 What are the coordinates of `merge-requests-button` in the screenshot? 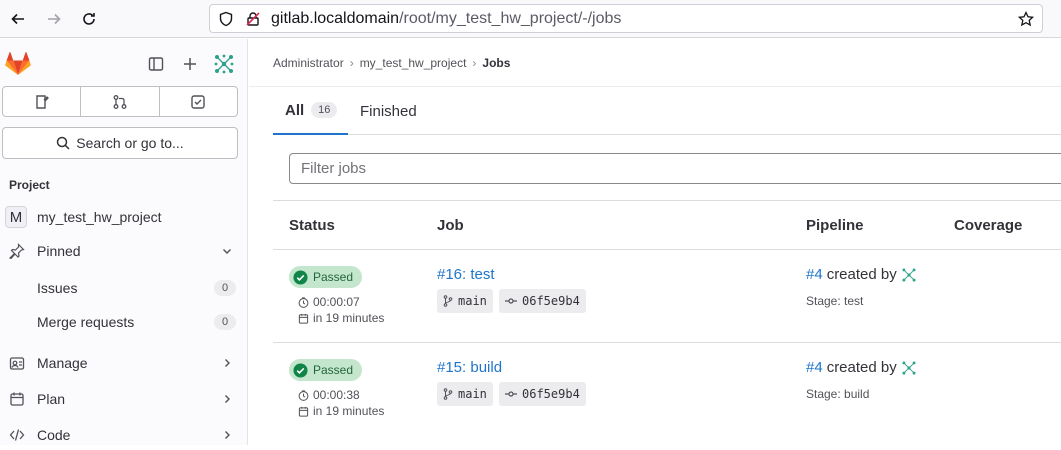 It's located at (120, 101).